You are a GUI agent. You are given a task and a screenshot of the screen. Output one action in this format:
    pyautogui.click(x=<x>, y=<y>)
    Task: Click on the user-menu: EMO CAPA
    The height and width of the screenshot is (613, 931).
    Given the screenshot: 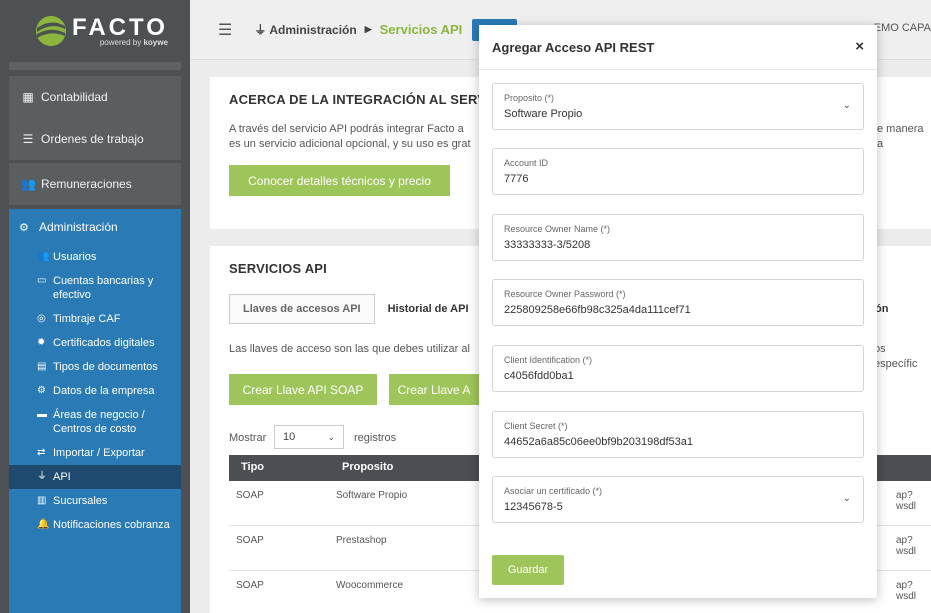 What is the action you would take?
    pyautogui.click(x=902, y=28)
    